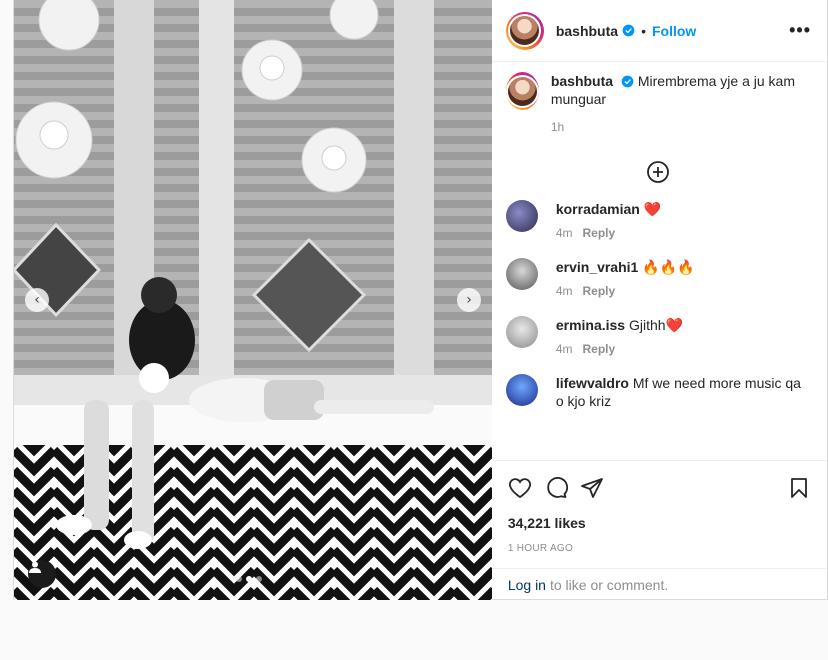 The height and width of the screenshot is (660, 828). I want to click on likes-count: 34,221 likes, so click(659, 523).